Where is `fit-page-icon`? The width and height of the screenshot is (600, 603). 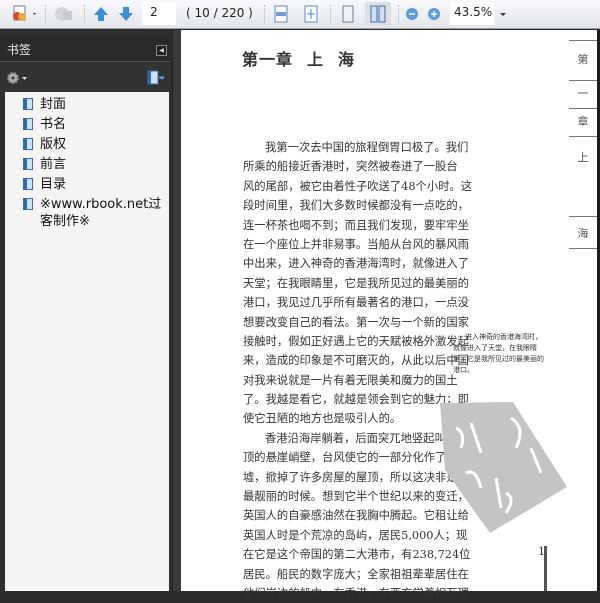 fit-page-icon is located at coordinates (311, 14).